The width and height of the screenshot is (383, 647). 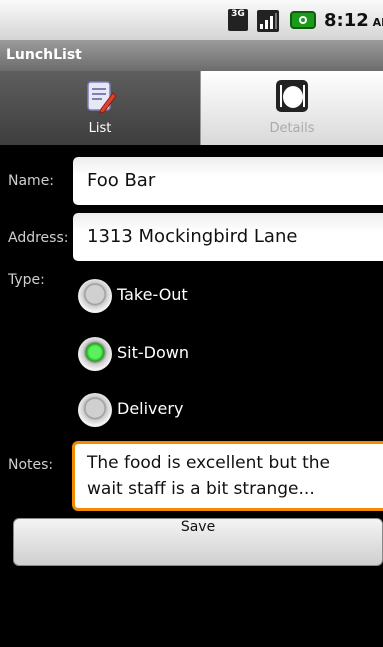 I want to click on app-title-bar: LunchList, so click(x=191, y=56).